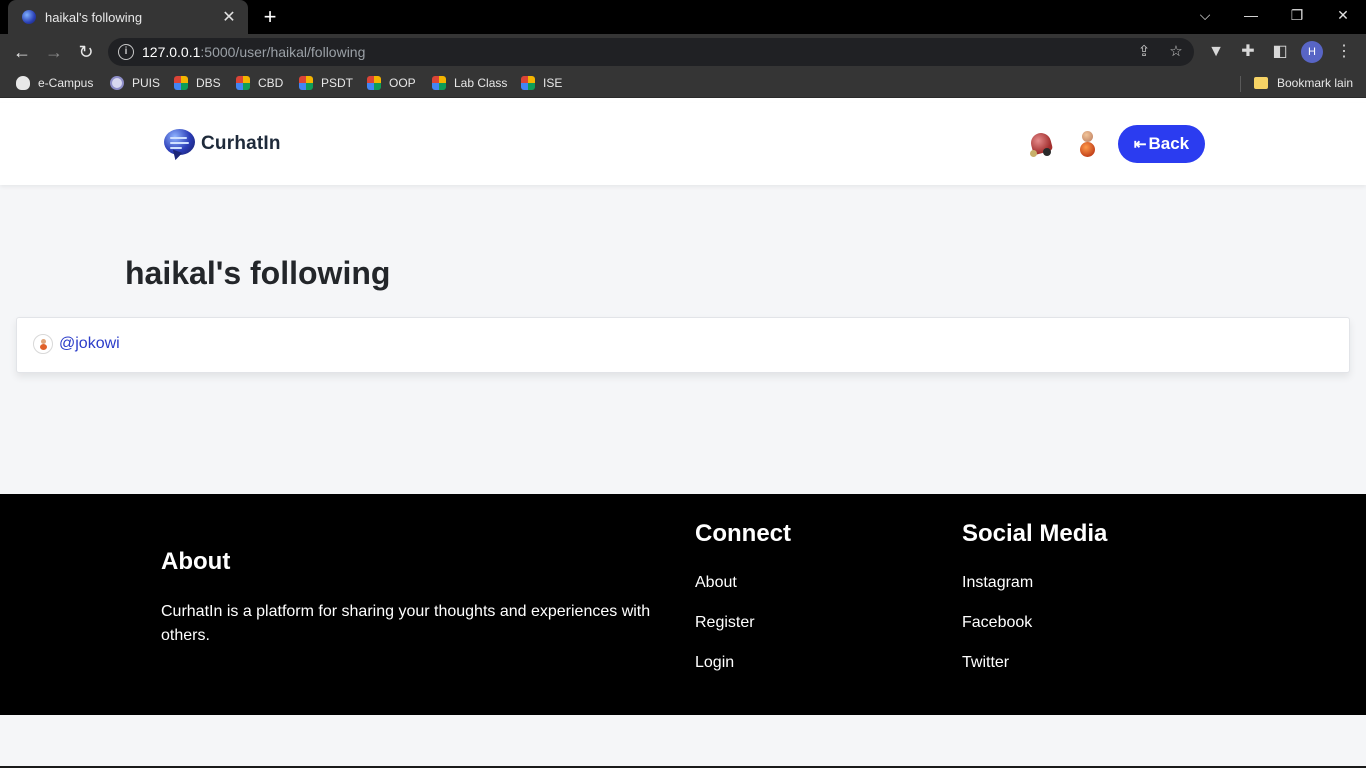 The width and height of the screenshot is (1366, 768). I want to click on list-item: @jokowi, so click(76, 344).